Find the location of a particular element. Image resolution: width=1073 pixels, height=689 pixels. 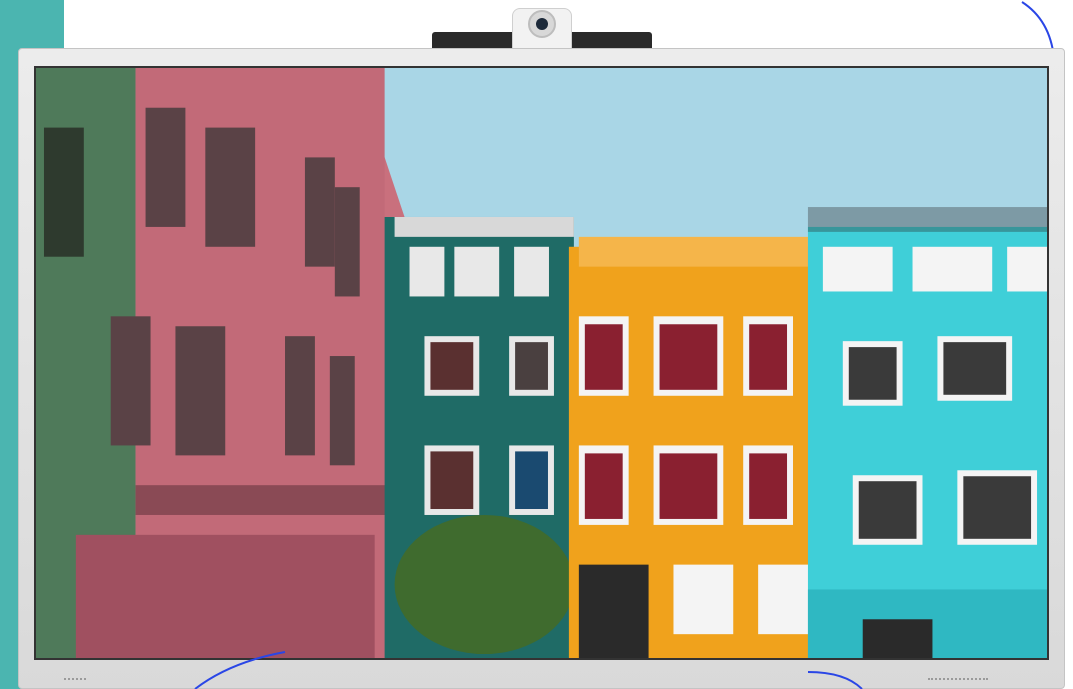

webcam-lens-icon is located at coordinates (542, 24).